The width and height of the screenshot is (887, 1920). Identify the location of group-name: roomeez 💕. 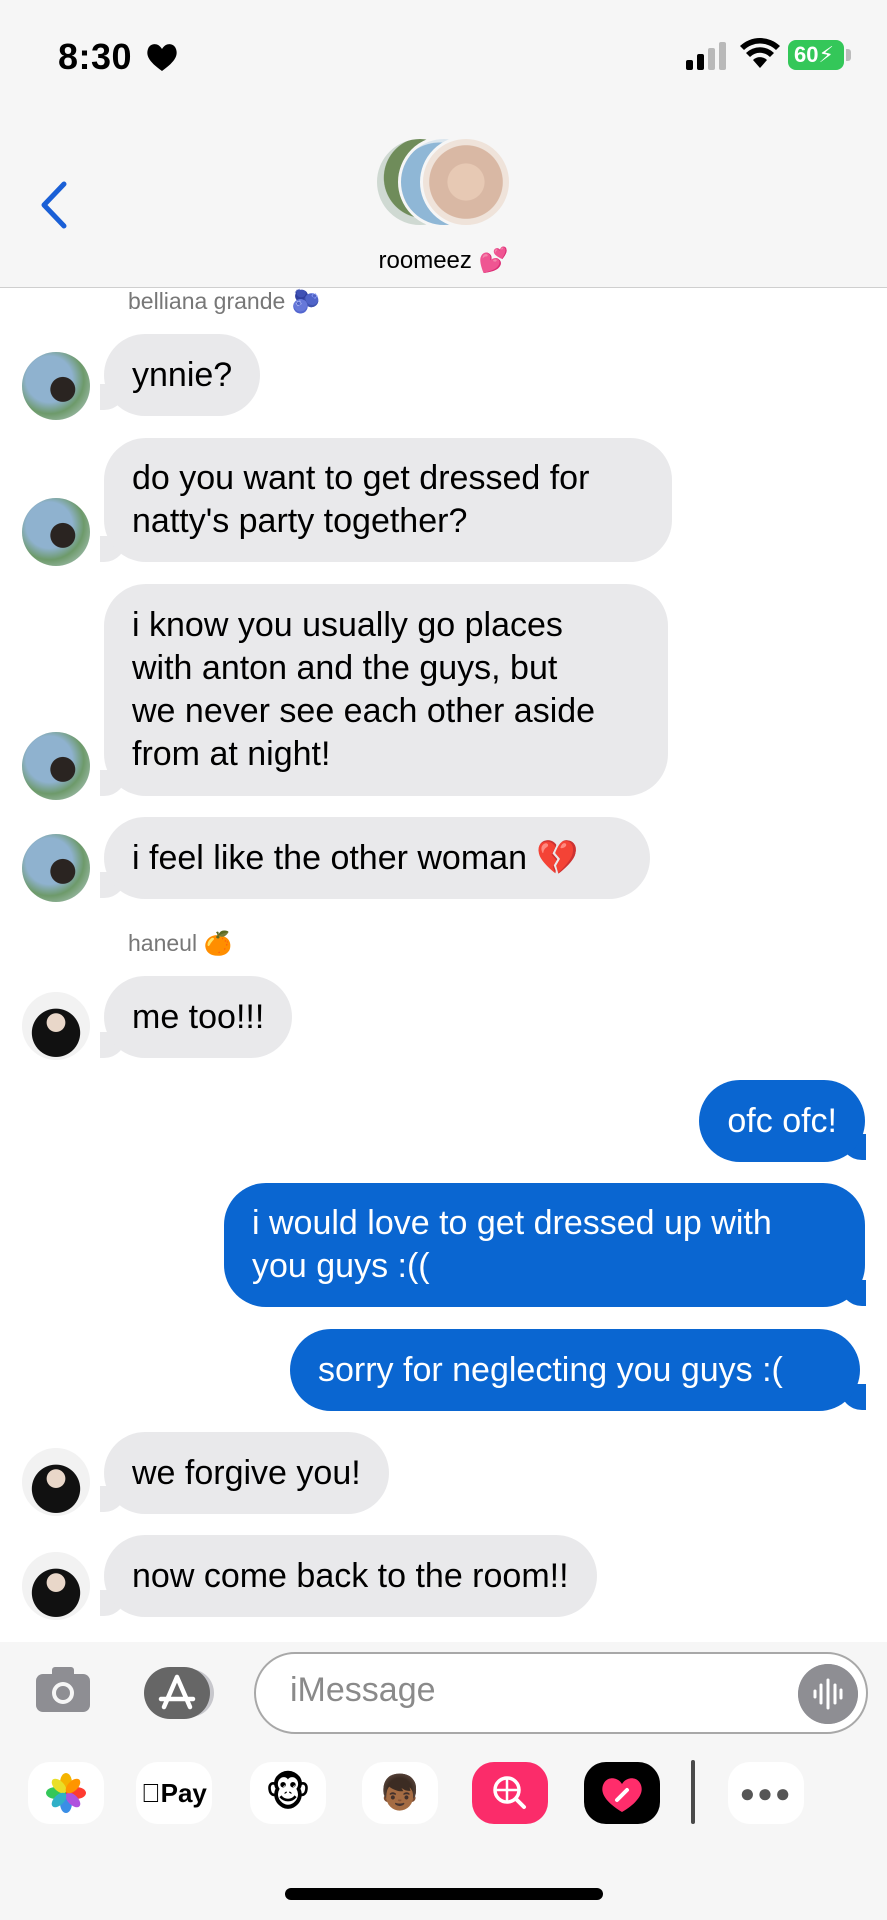
(443, 260).